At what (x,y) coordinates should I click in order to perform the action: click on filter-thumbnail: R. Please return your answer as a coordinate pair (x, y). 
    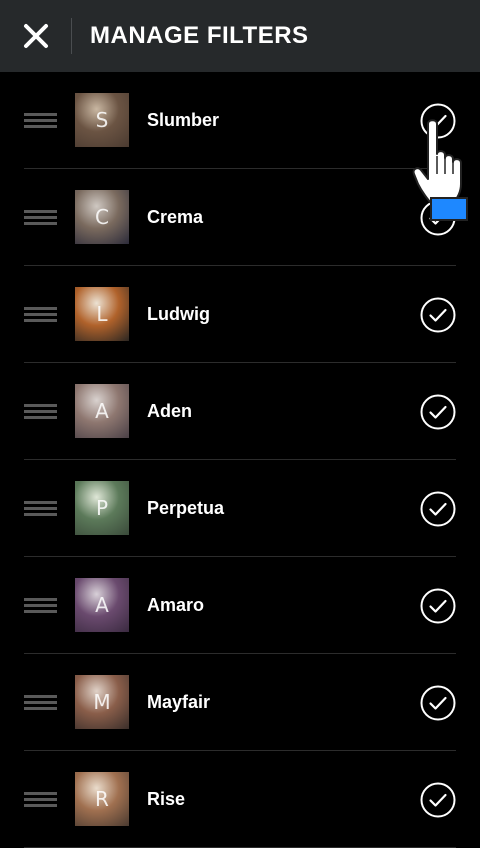
    Looking at the image, I should click on (102, 799).